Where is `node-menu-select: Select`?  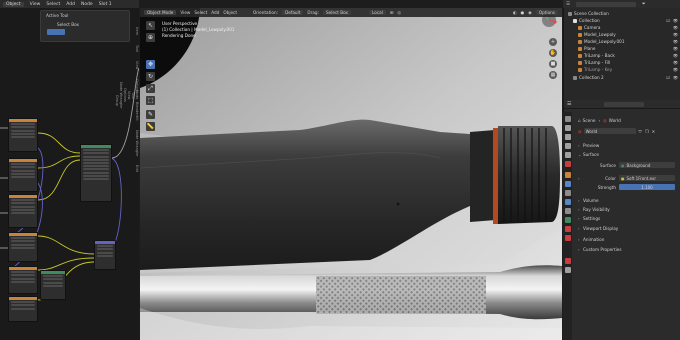 node-menu-select: Select is located at coordinates (53, 4).